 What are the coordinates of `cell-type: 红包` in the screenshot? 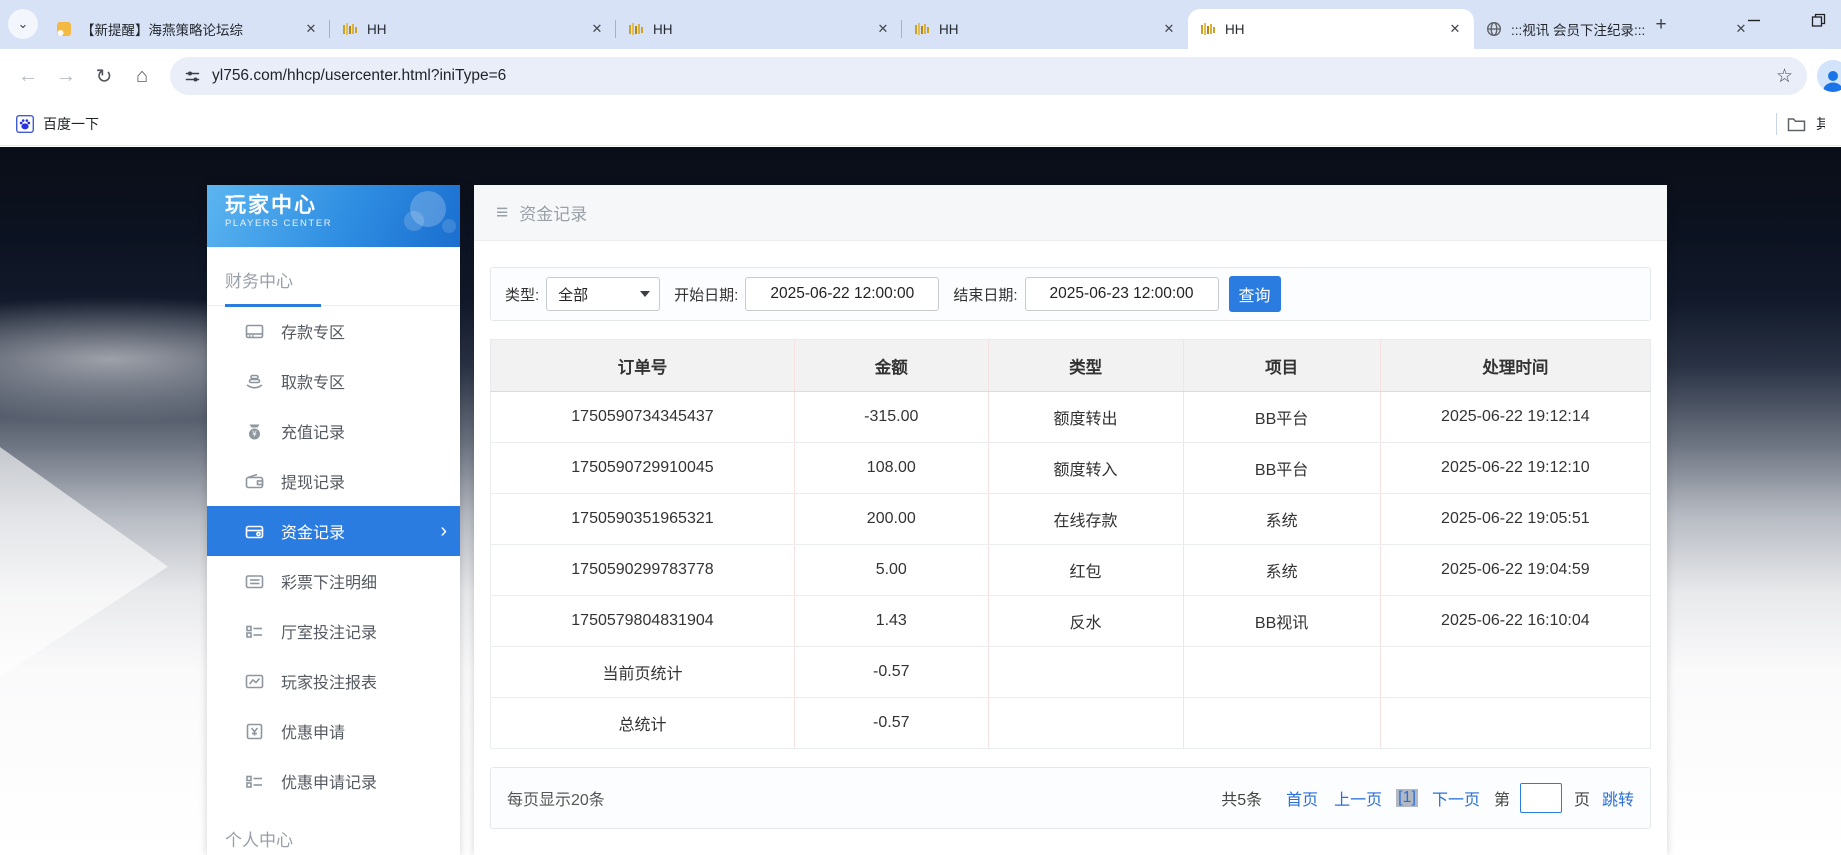 It's located at (1085, 570).